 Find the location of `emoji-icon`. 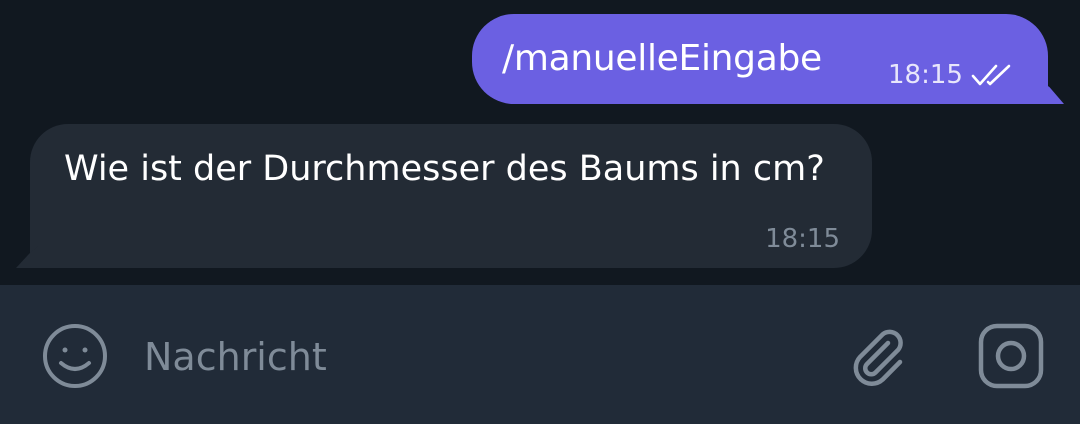

emoji-icon is located at coordinates (75, 356).